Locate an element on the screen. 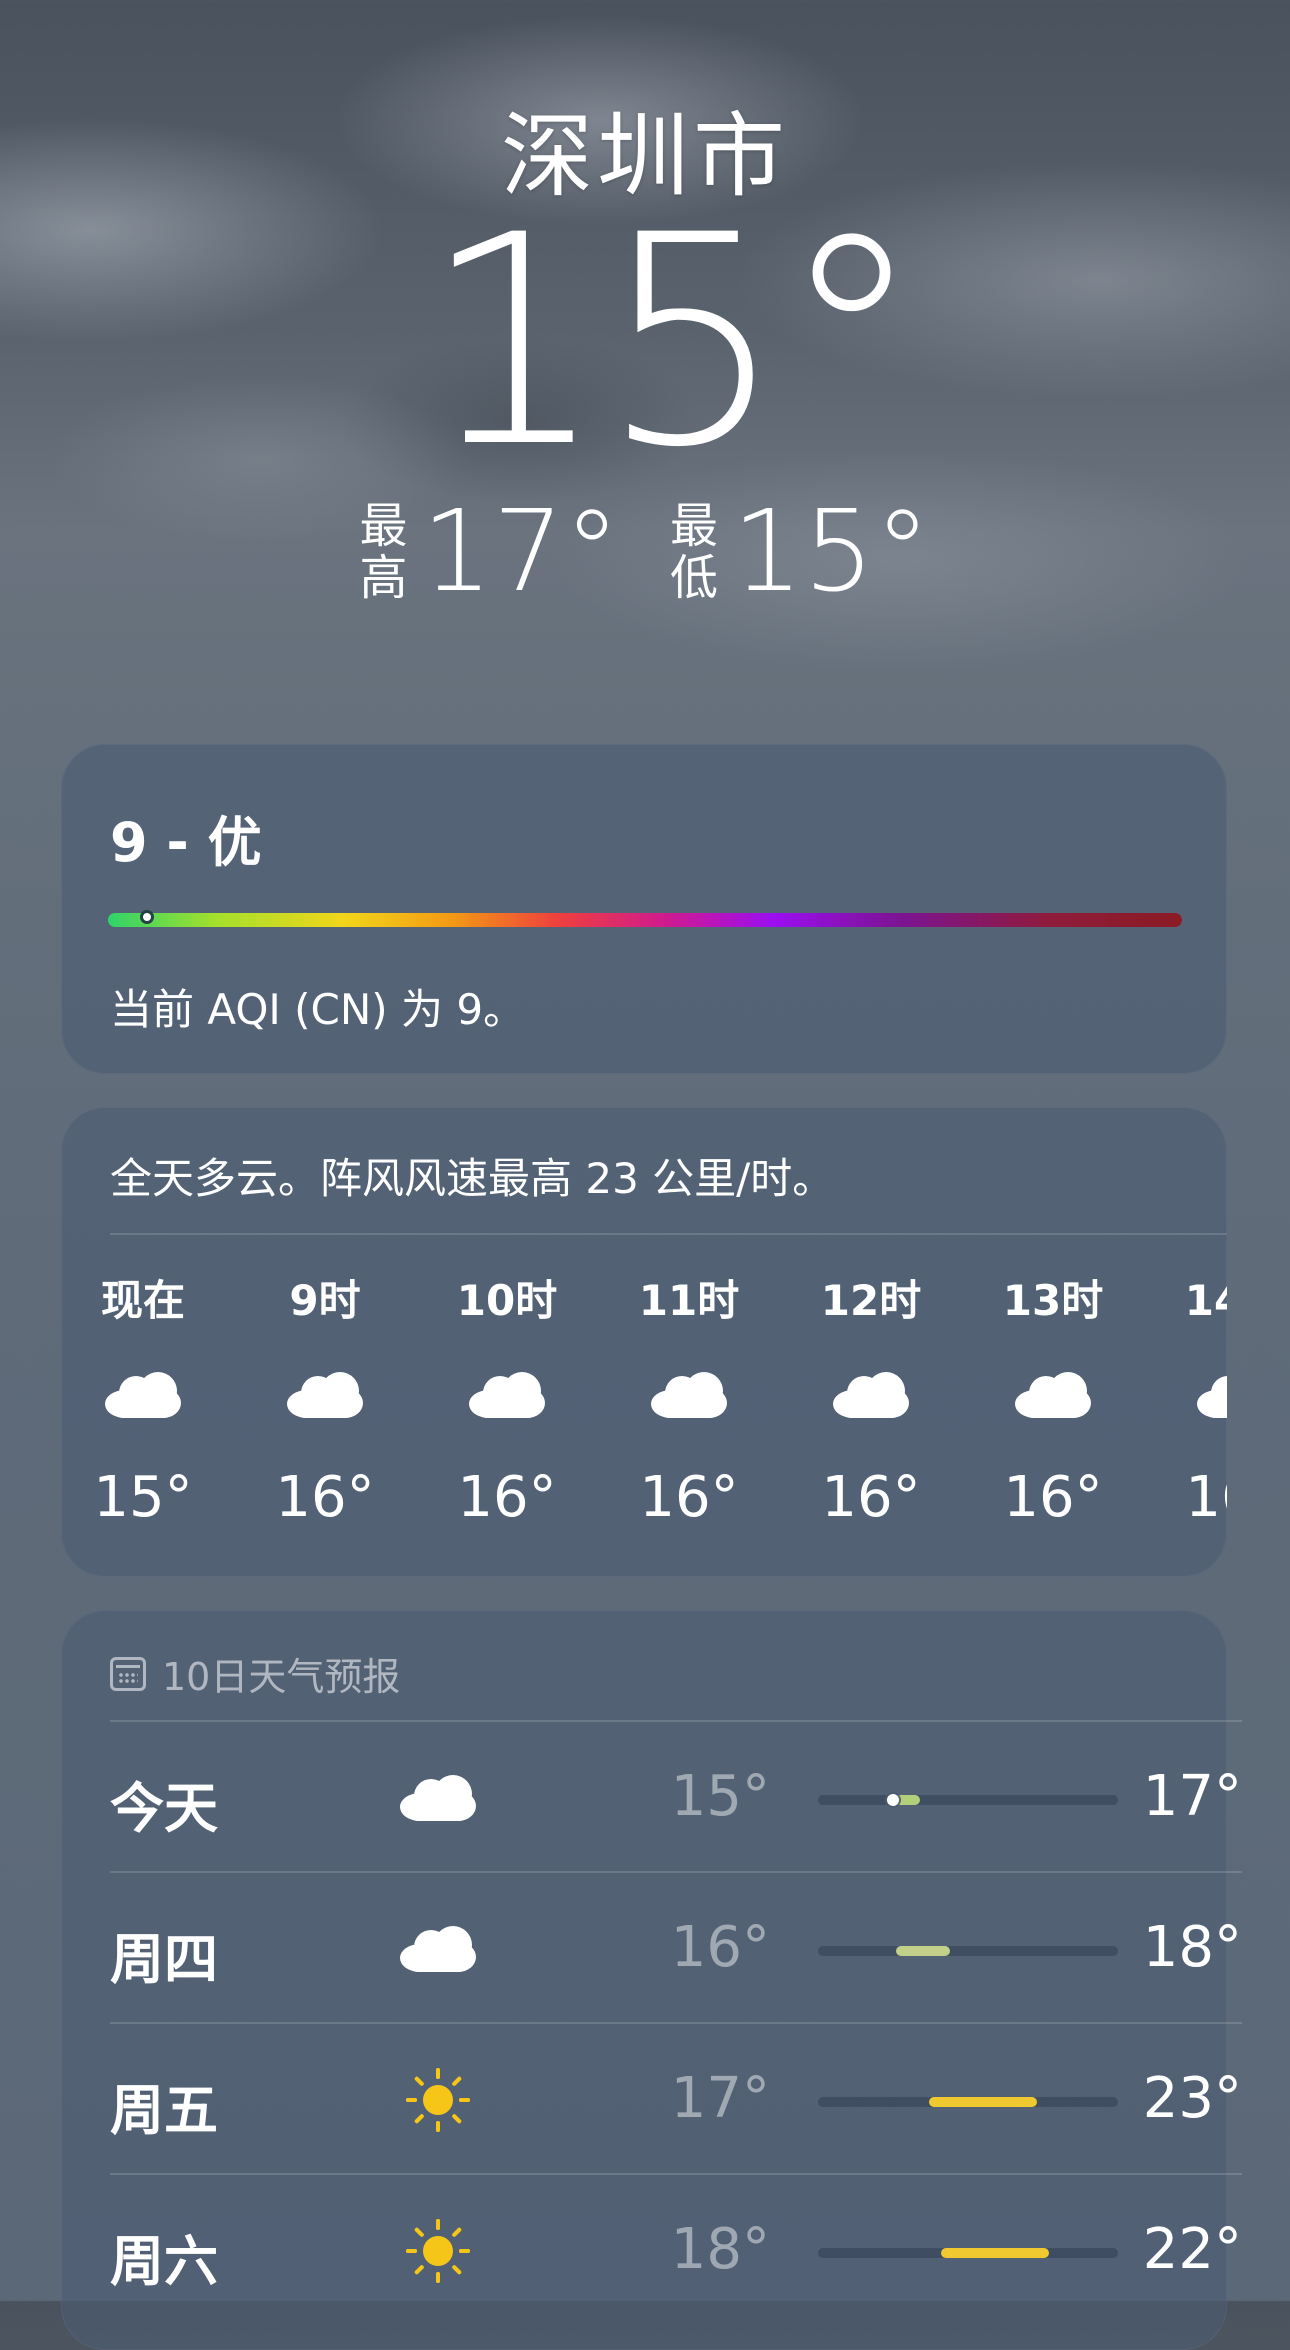  forecast-day: 周四 is located at coordinates (164, 1959).